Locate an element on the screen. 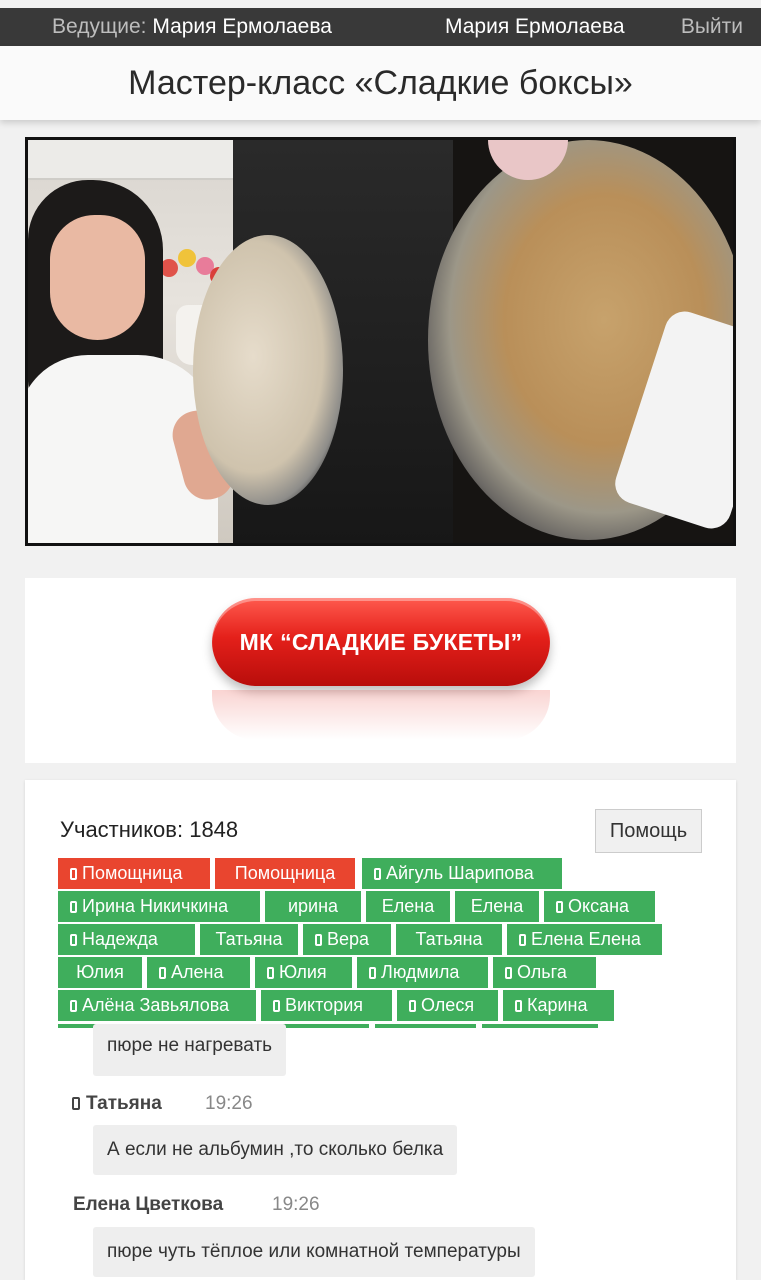 This screenshot has width=761, height=1280. participant-chip: Олеся is located at coordinates (447, 1005).